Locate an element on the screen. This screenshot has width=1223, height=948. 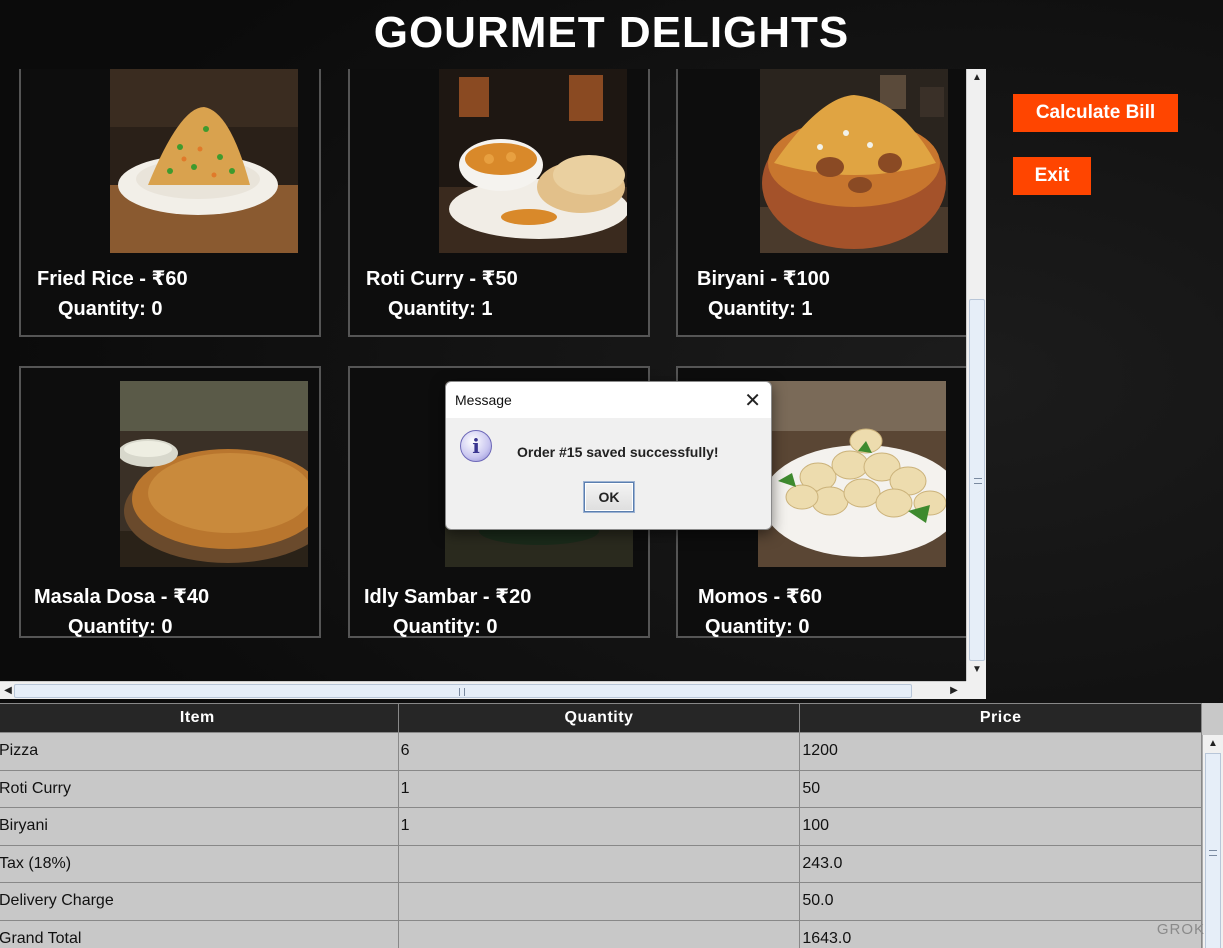
table-row: Grand Total 1643.0 is located at coordinates (601, 933).